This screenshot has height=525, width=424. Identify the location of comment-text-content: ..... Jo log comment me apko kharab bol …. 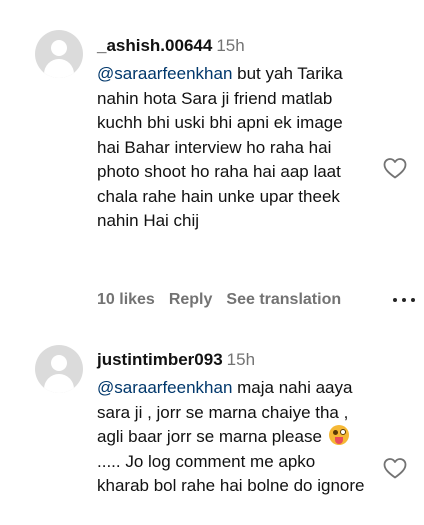
(231, 473).